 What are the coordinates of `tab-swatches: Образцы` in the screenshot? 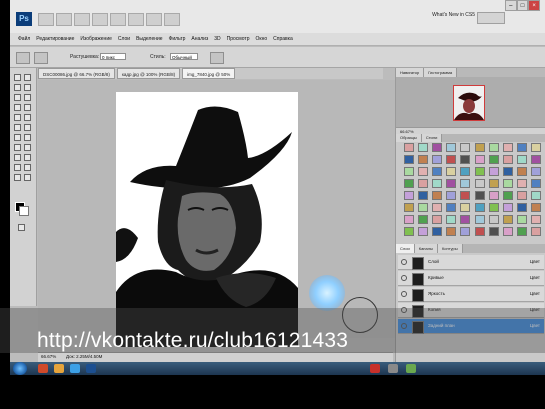 It's located at (409, 138).